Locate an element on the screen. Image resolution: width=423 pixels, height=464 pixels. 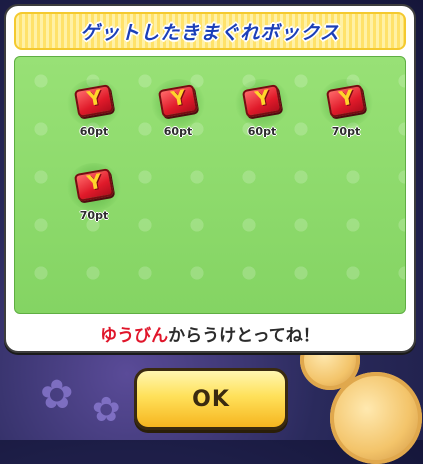
message-text: からうけとってね！ is located at coordinates (244, 335).